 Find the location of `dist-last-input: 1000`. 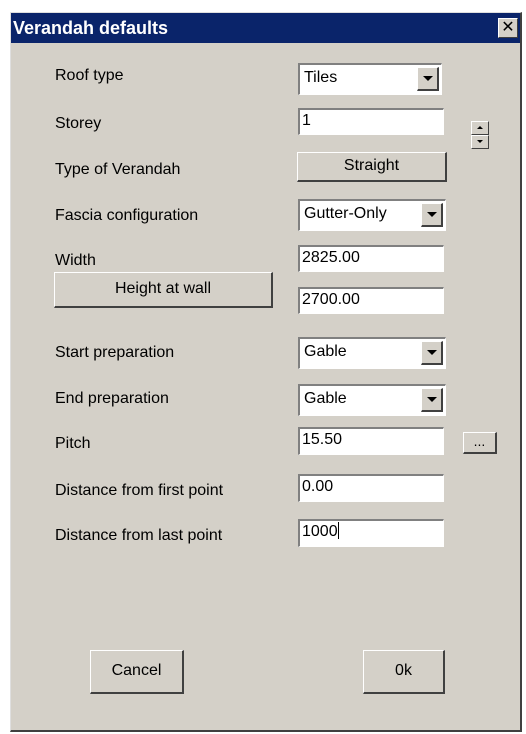

dist-last-input: 1000 is located at coordinates (371, 533).